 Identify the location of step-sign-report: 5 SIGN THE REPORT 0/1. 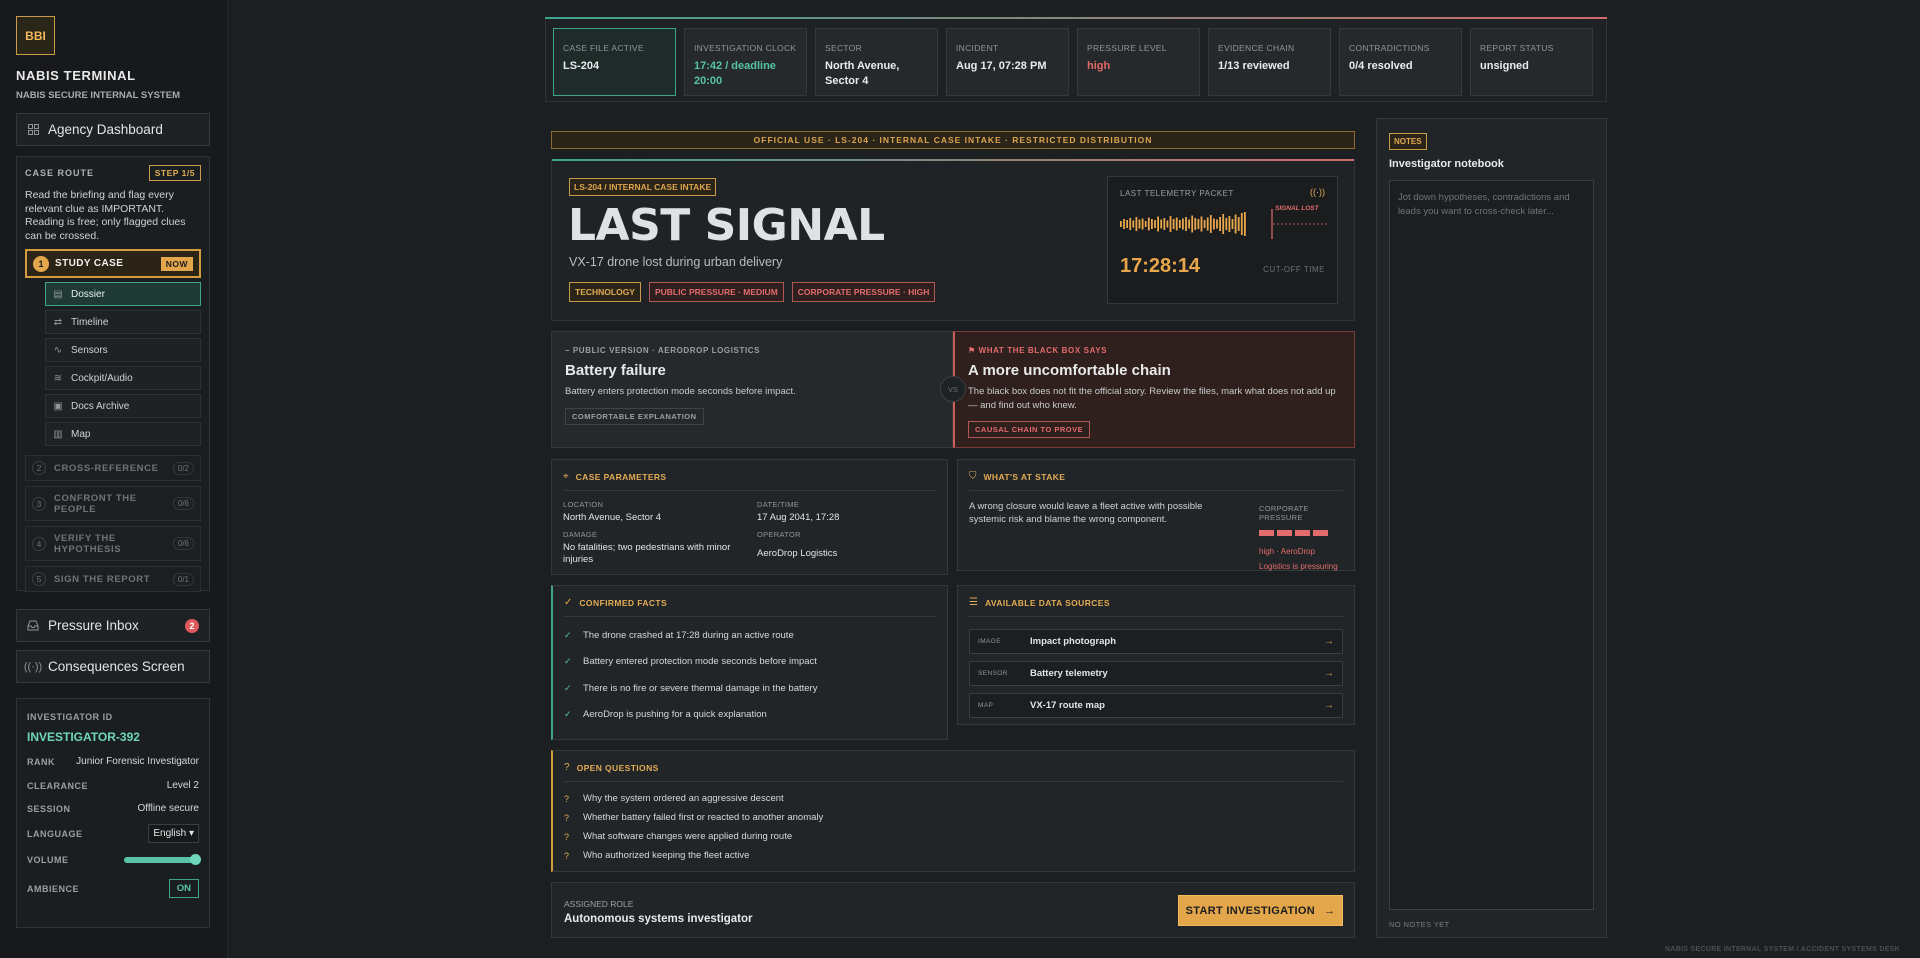
(113, 579).